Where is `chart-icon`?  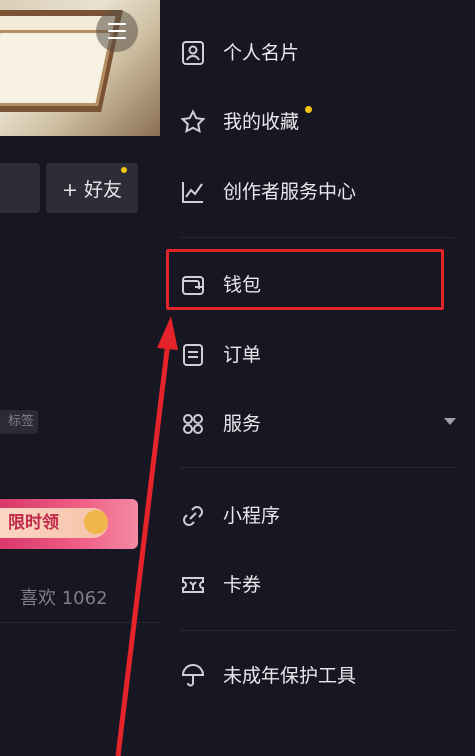 chart-icon is located at coordinates (192, 192).